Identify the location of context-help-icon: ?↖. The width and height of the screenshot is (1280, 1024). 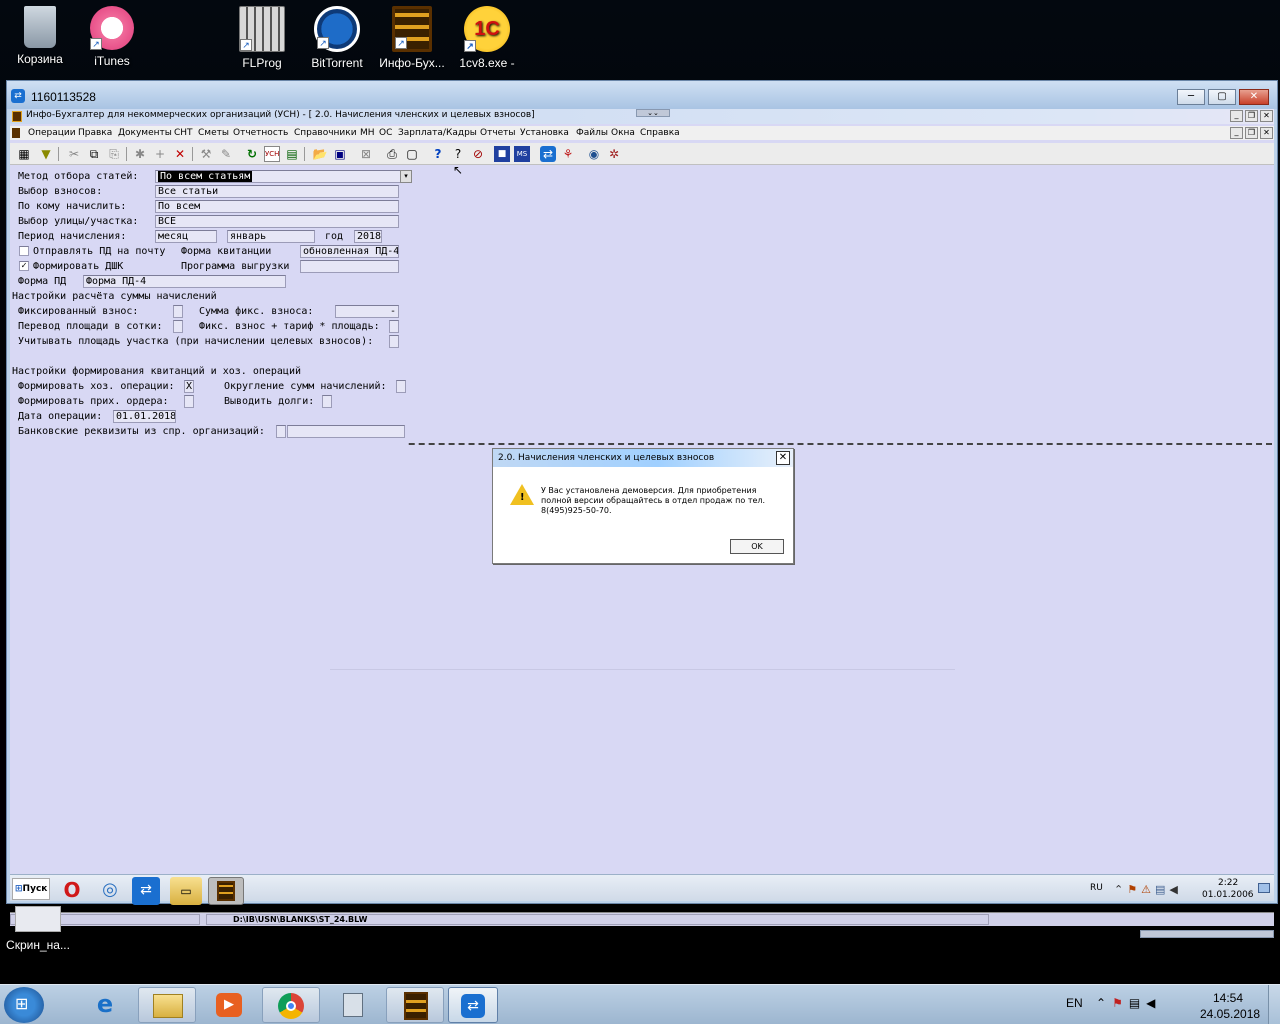
(458, 161).